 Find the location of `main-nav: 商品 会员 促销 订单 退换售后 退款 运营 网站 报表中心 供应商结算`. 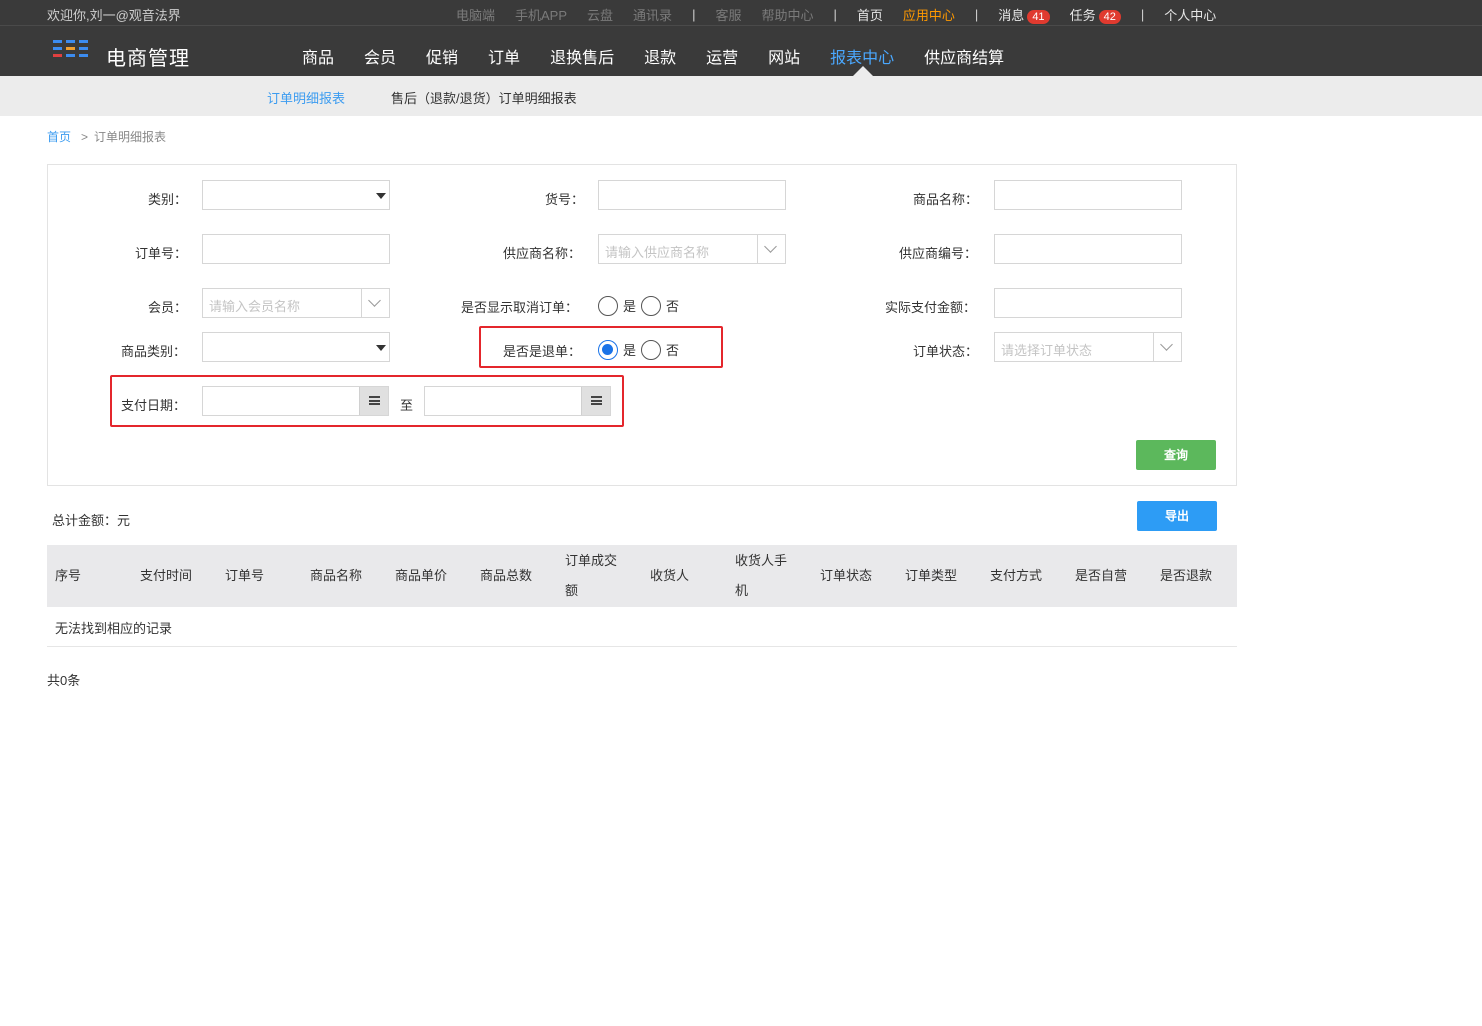

main-nav: 商品 会员 促销 订单 退换售后 退款 运营 网站 报表中心 供应商结算 is located at coordinates (668, 56).